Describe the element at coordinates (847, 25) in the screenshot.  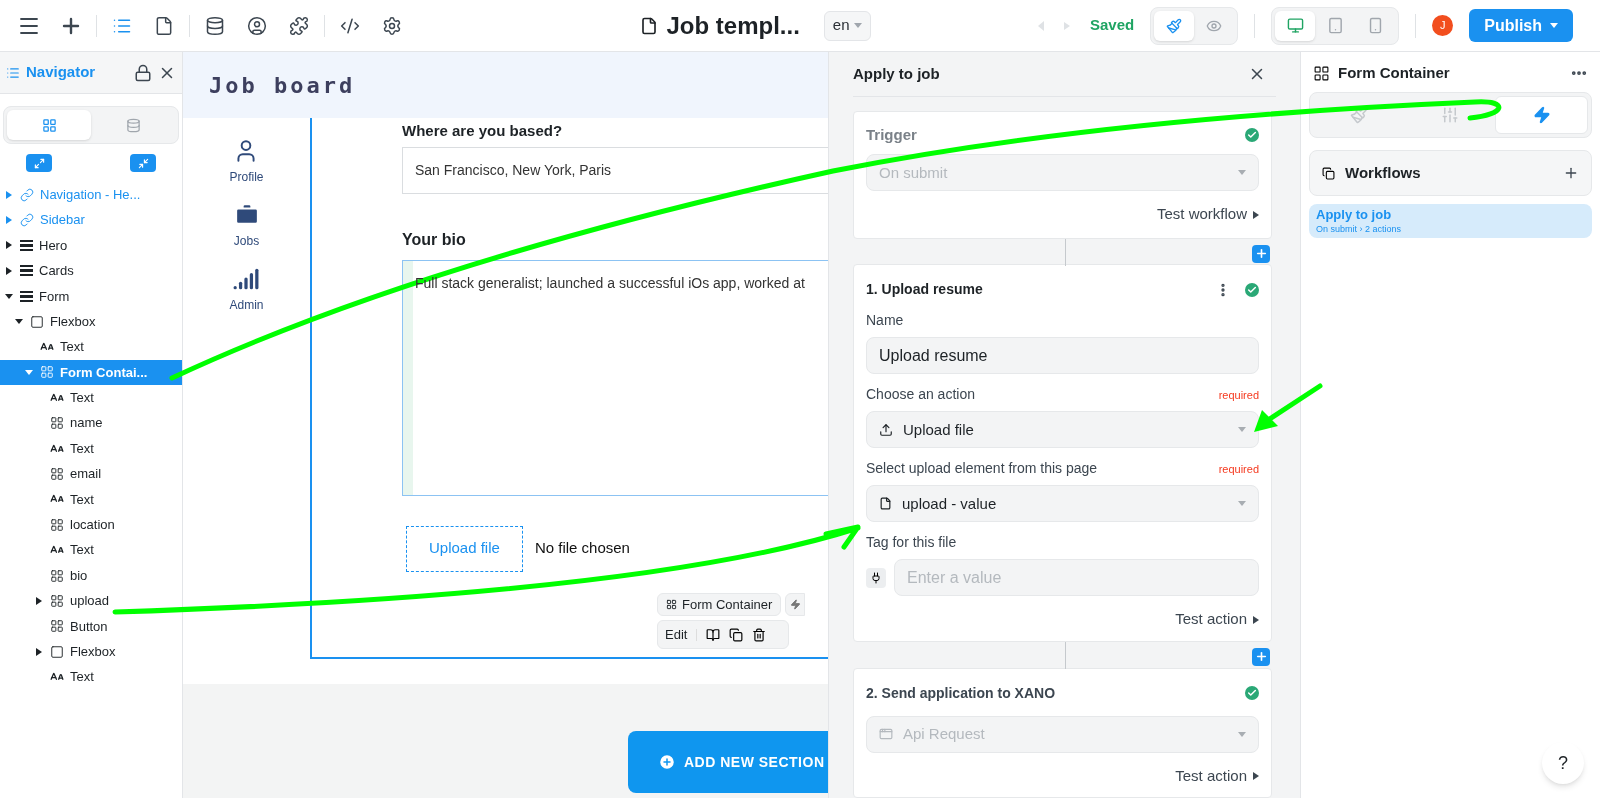
I see `language-select: en` at that location.